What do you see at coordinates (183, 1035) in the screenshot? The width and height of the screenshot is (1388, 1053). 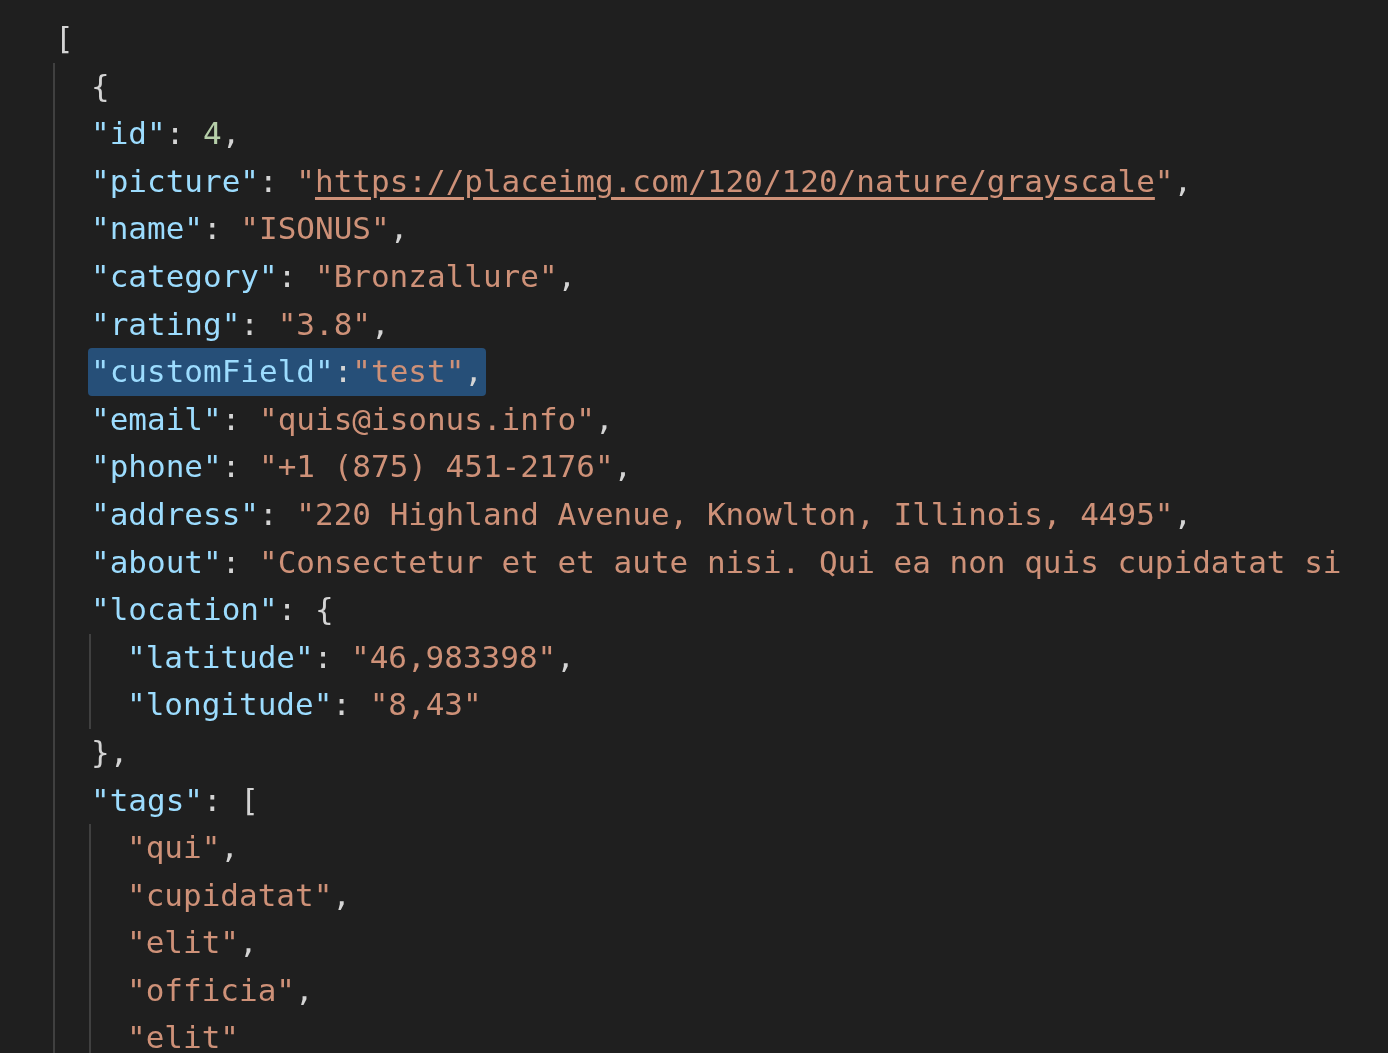 I see `code-line: "elit"` at bounding box center [183, 1035].